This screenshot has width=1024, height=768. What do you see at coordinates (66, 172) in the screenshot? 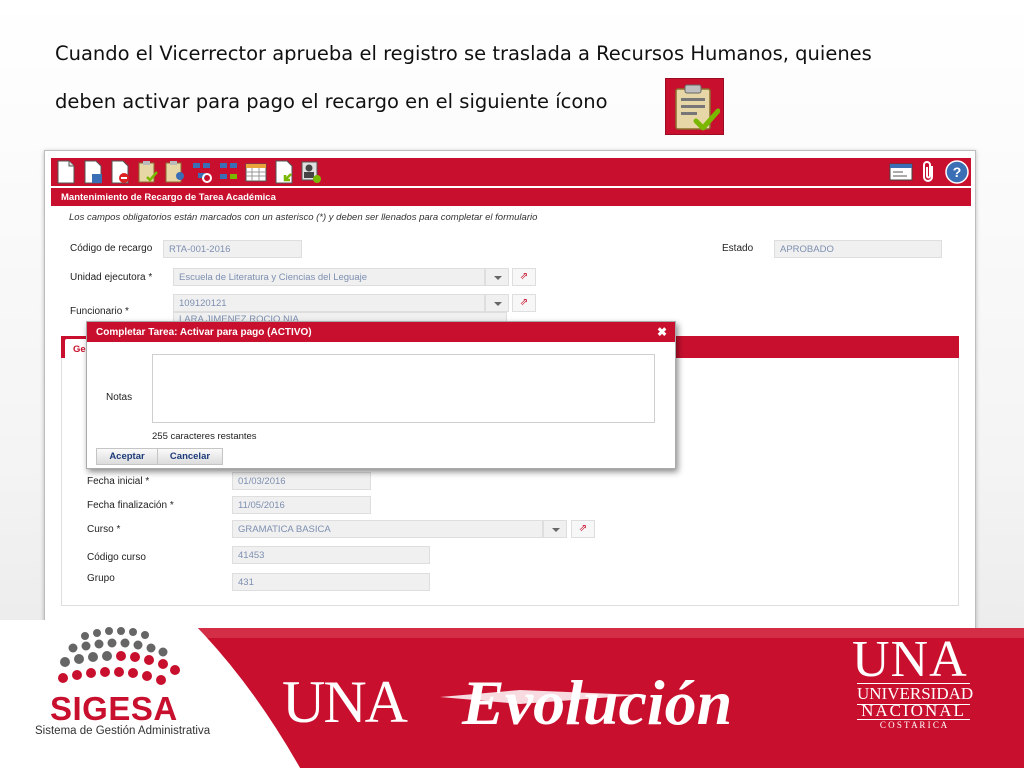
I see `new-document-icon` at bounding box center [66, 172].